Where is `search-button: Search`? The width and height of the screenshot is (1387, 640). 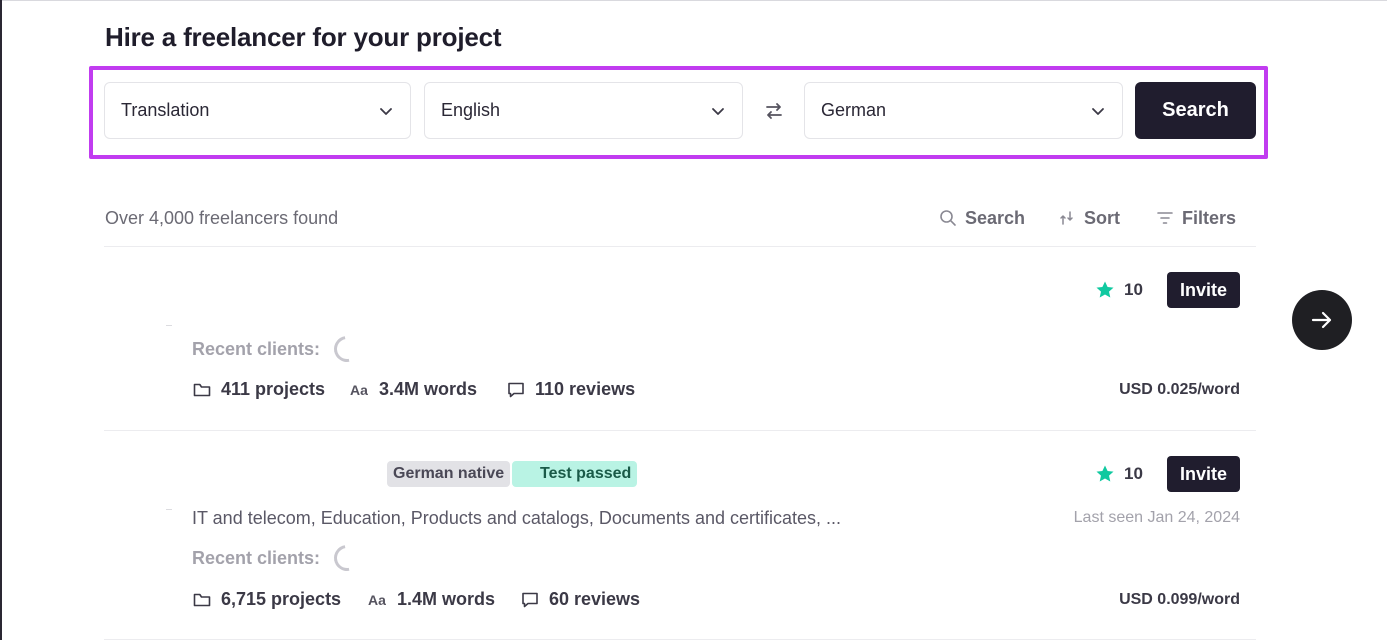
search-button: Search is located at coordinates (1195, 110).